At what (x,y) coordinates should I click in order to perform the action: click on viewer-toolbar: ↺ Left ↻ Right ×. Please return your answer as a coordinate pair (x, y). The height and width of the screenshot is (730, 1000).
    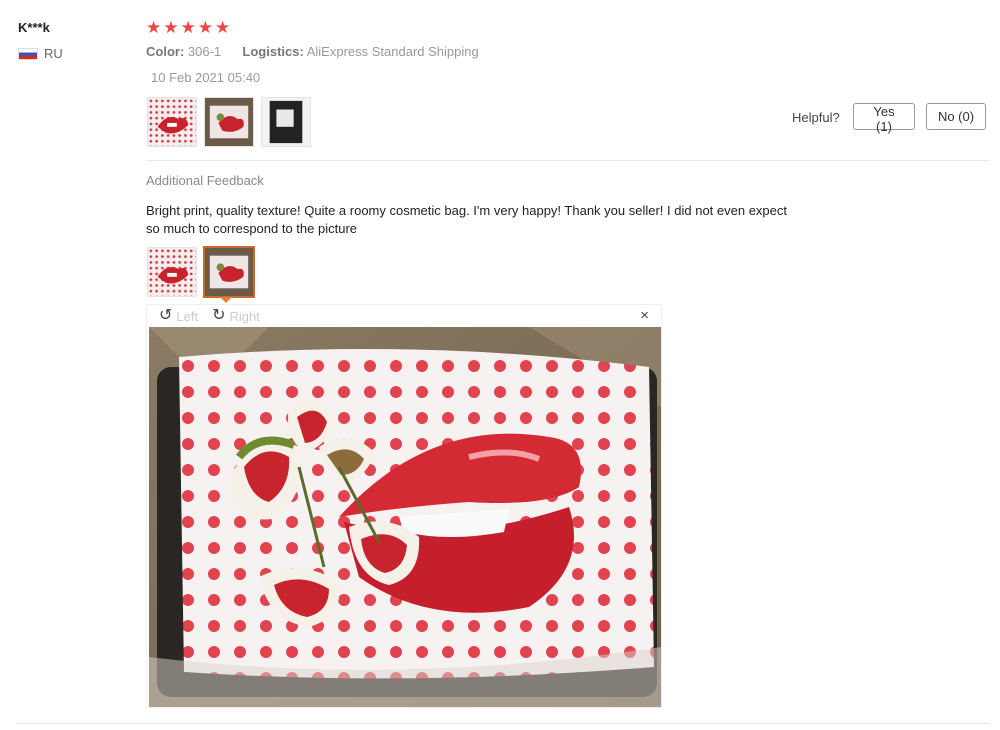
    Looking at the image, I should click on (404, 316).